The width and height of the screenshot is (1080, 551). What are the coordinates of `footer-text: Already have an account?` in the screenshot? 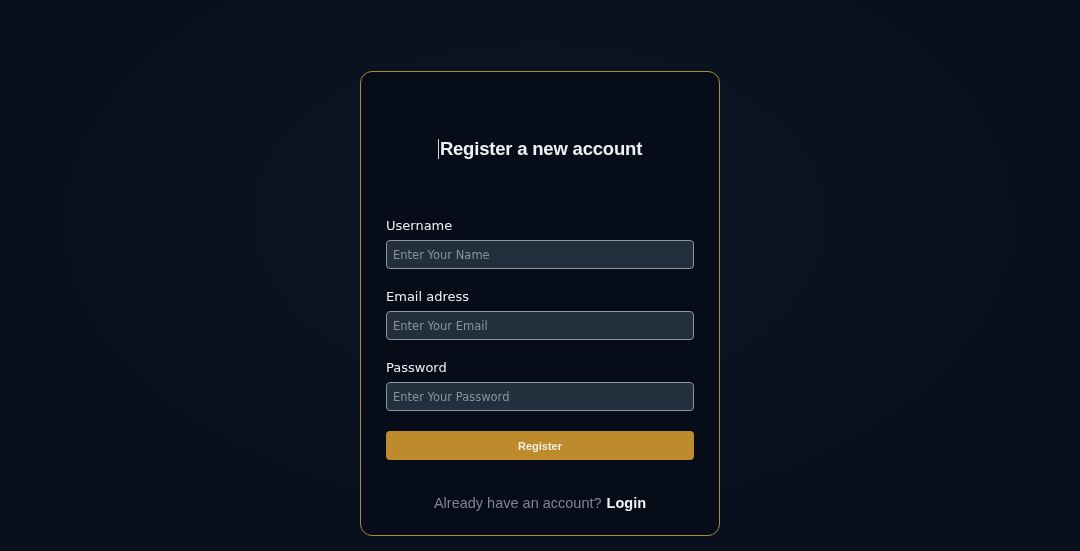 It's located at (517, 503).